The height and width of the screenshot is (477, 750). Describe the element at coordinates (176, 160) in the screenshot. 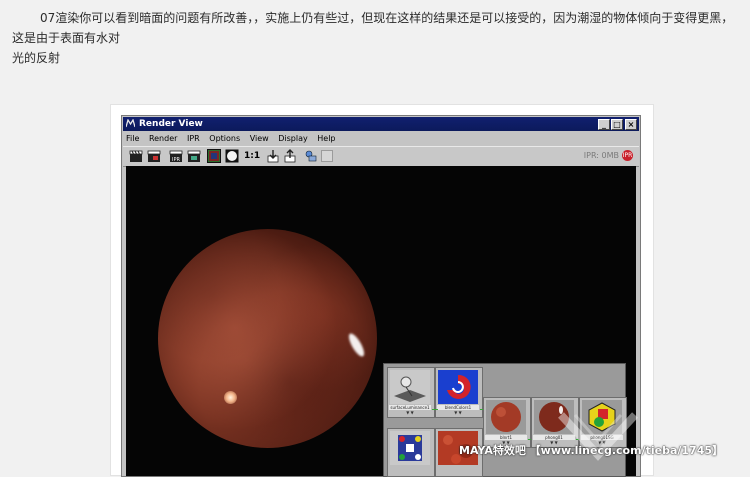

I see `svg-text: IPR` at that location.